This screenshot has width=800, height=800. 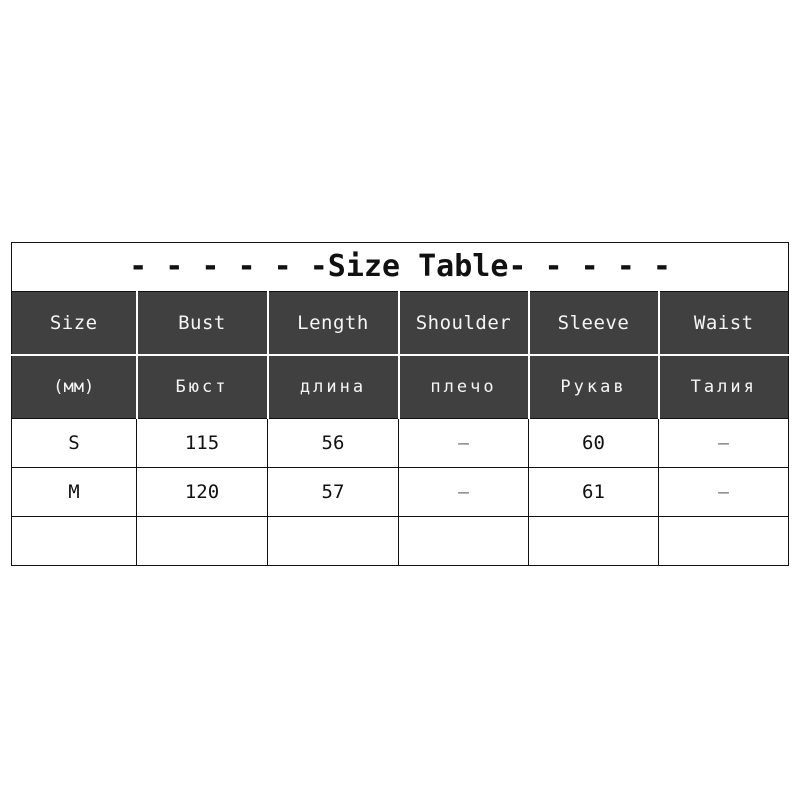 I want to click on header-label-sleeve-ru: Рукав, so click(x=593, y=387).